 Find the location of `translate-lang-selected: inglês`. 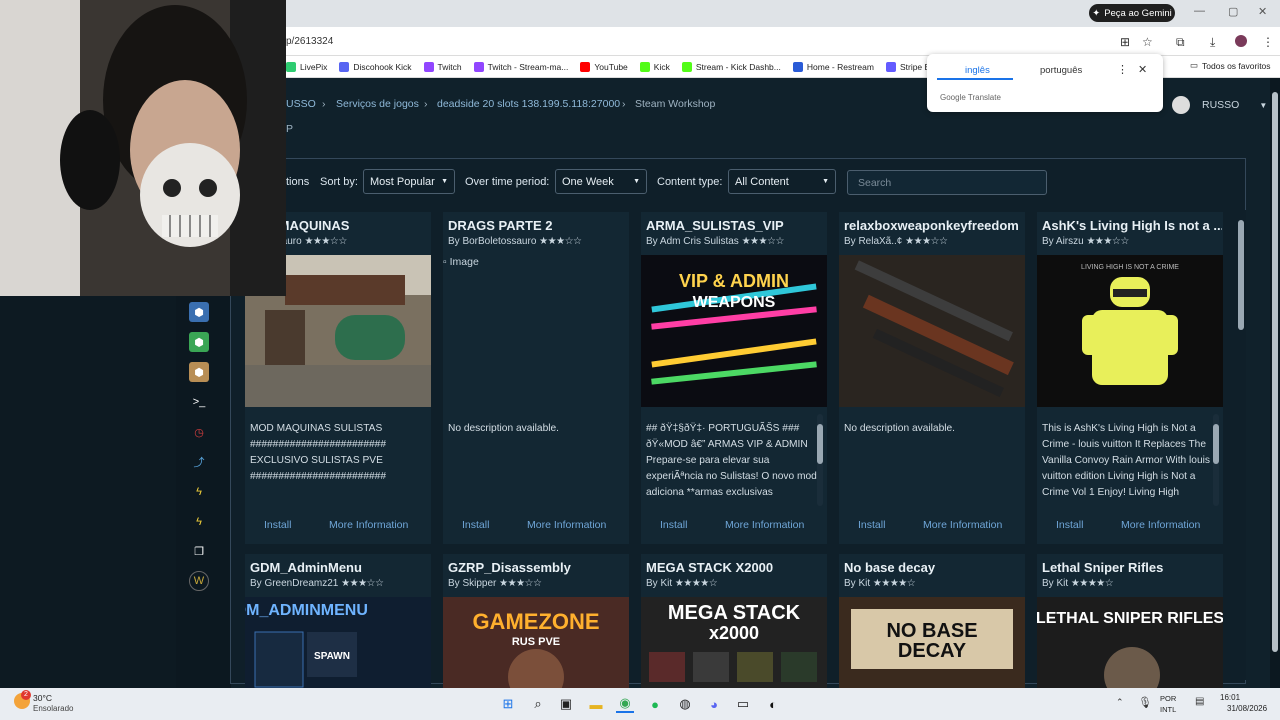

translate-lang-selected: inglês is located at coordinates (977, 70).